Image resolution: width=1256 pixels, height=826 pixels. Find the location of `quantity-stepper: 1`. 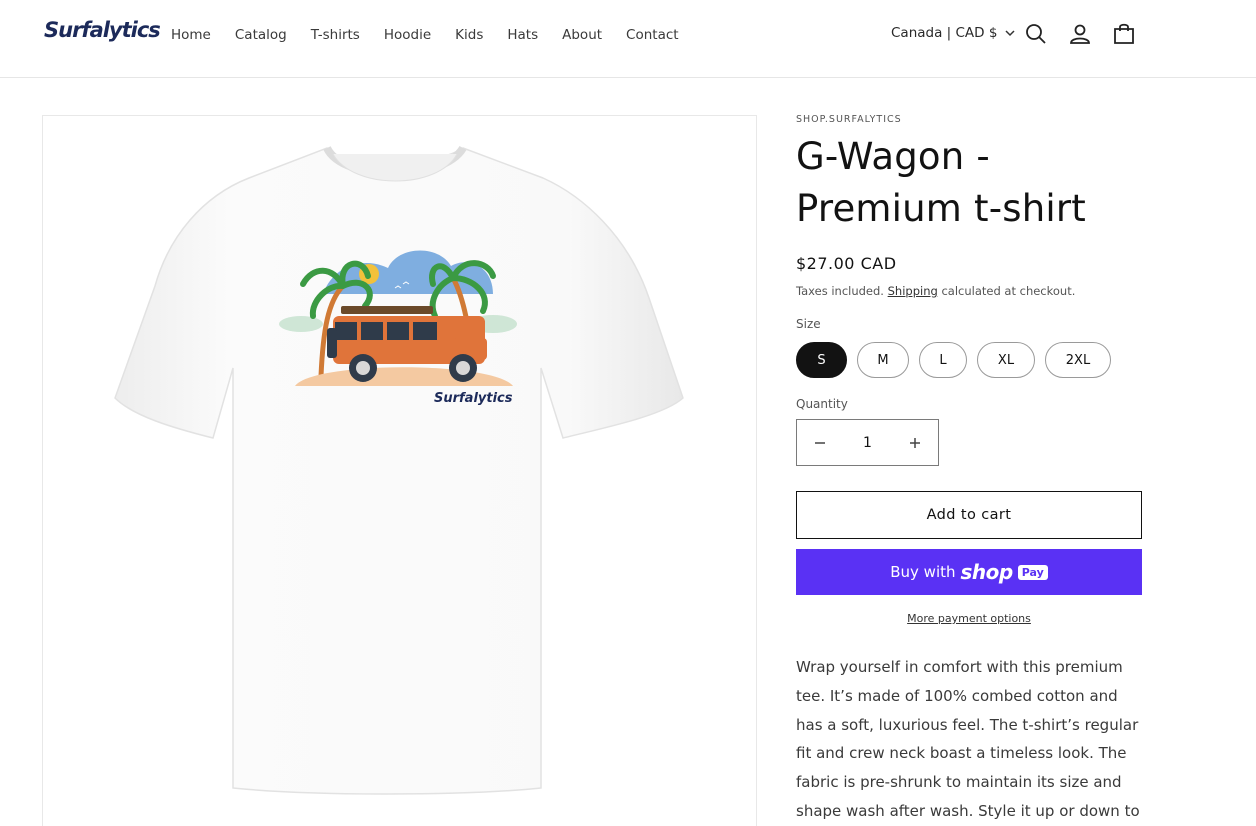

quantity-stepper: 1 is located at coordinates (867, 442).